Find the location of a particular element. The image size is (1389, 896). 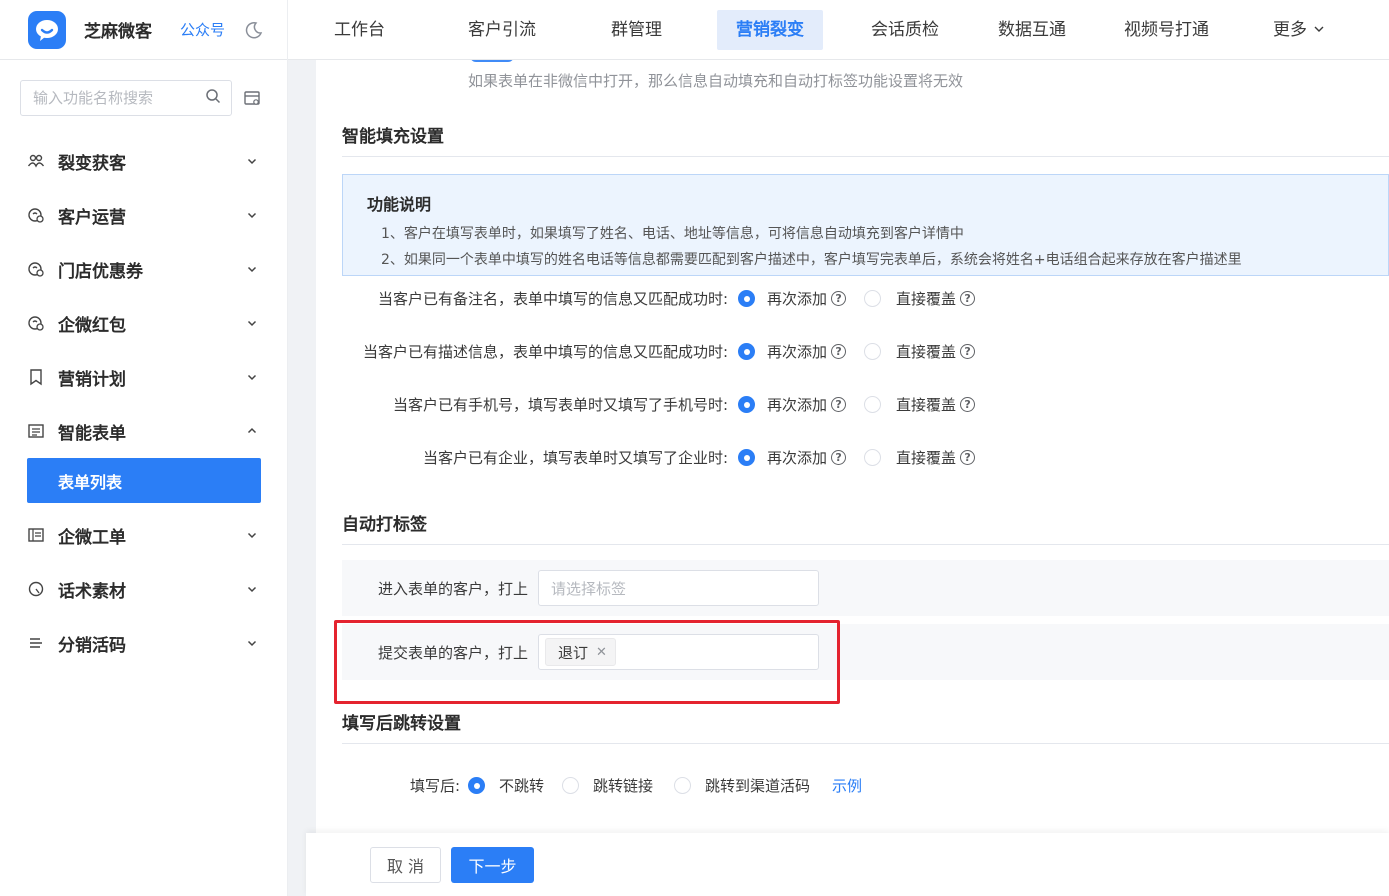

nav-workbench: 工作台 is located at coordinates (359, 30).